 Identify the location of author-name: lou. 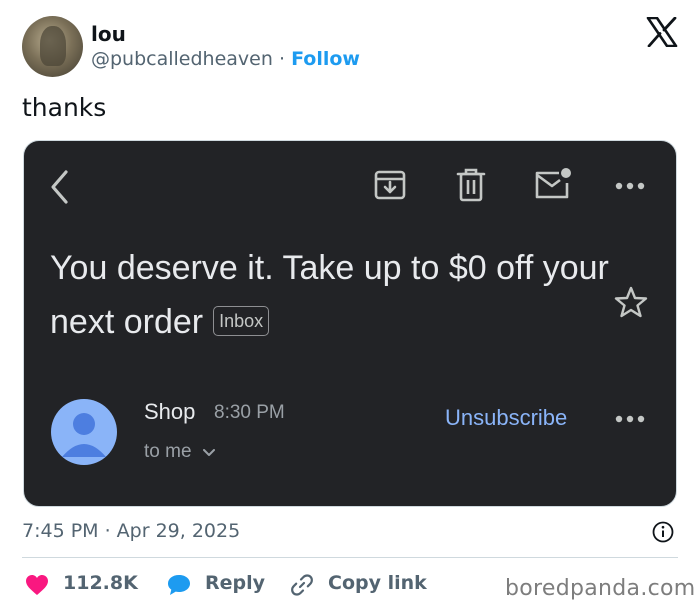
(108, 34).